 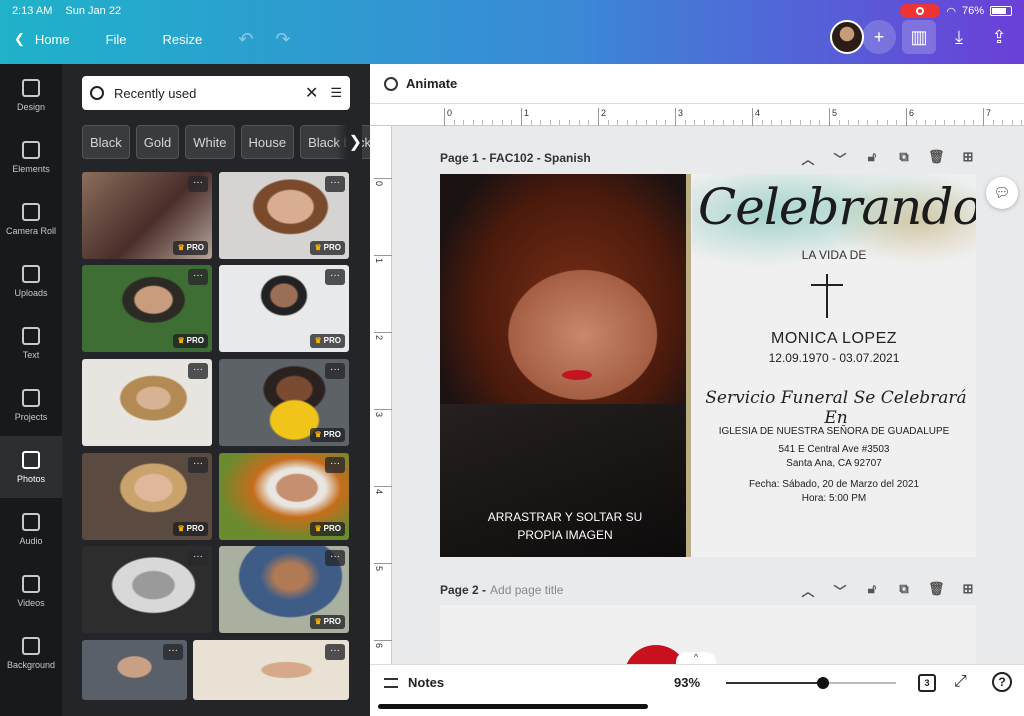 What do you see at coordinates (349, 142) in the screenshot?
I see `chevron-right-icon: ❯` at bounding box center [349, 142].